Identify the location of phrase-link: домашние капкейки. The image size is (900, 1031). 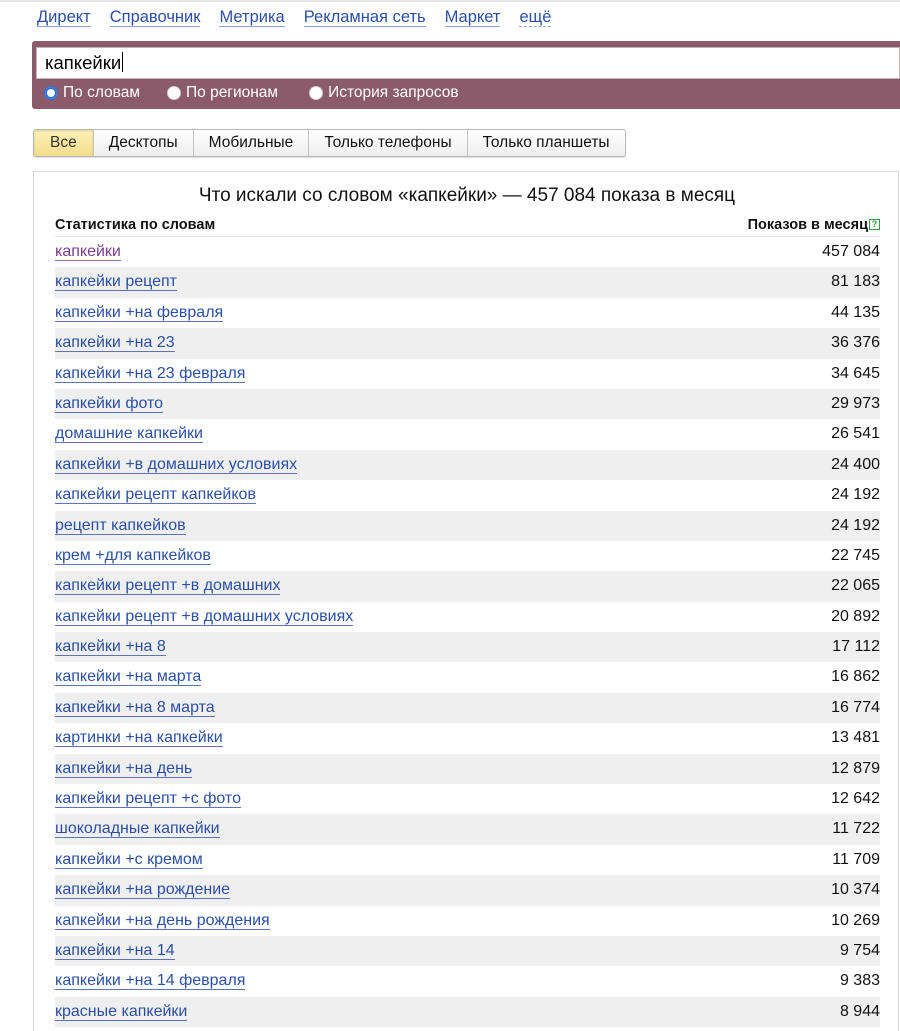
(129, 434).